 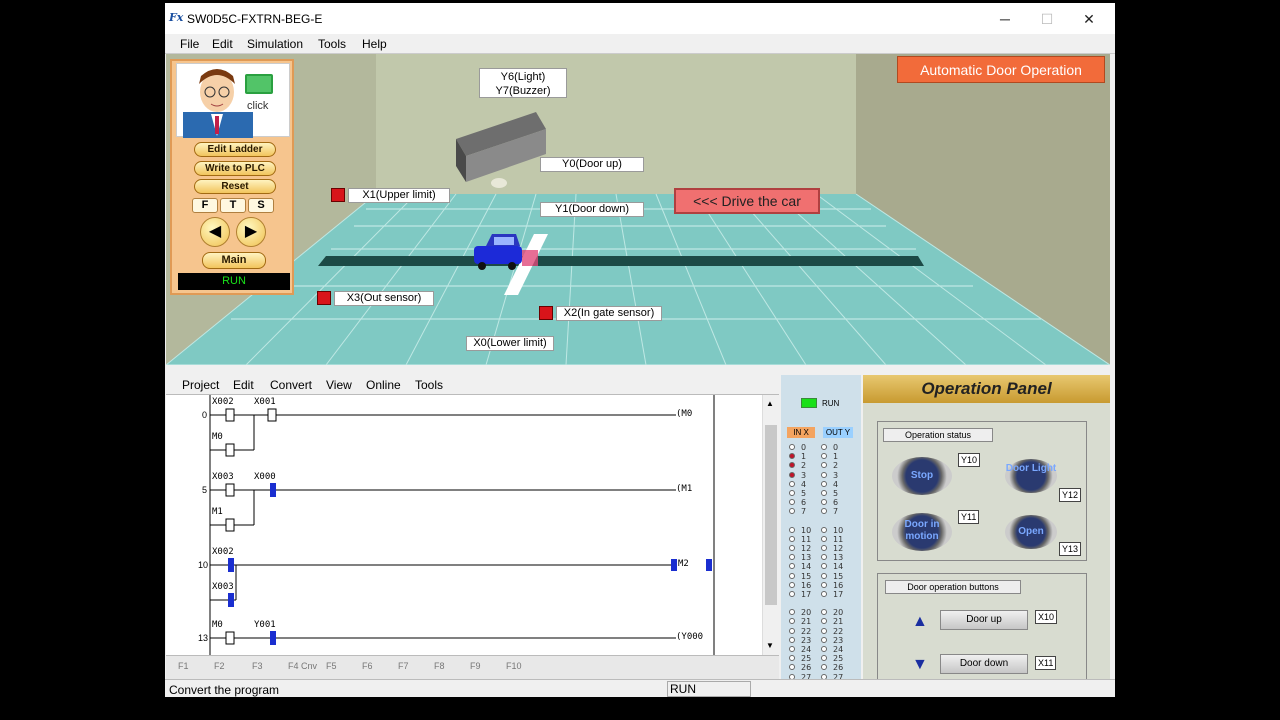 What do you see at coordinates (816, 566) in the screenshot?
I see `io-row: 14 14` at bounding box center [816, 566].